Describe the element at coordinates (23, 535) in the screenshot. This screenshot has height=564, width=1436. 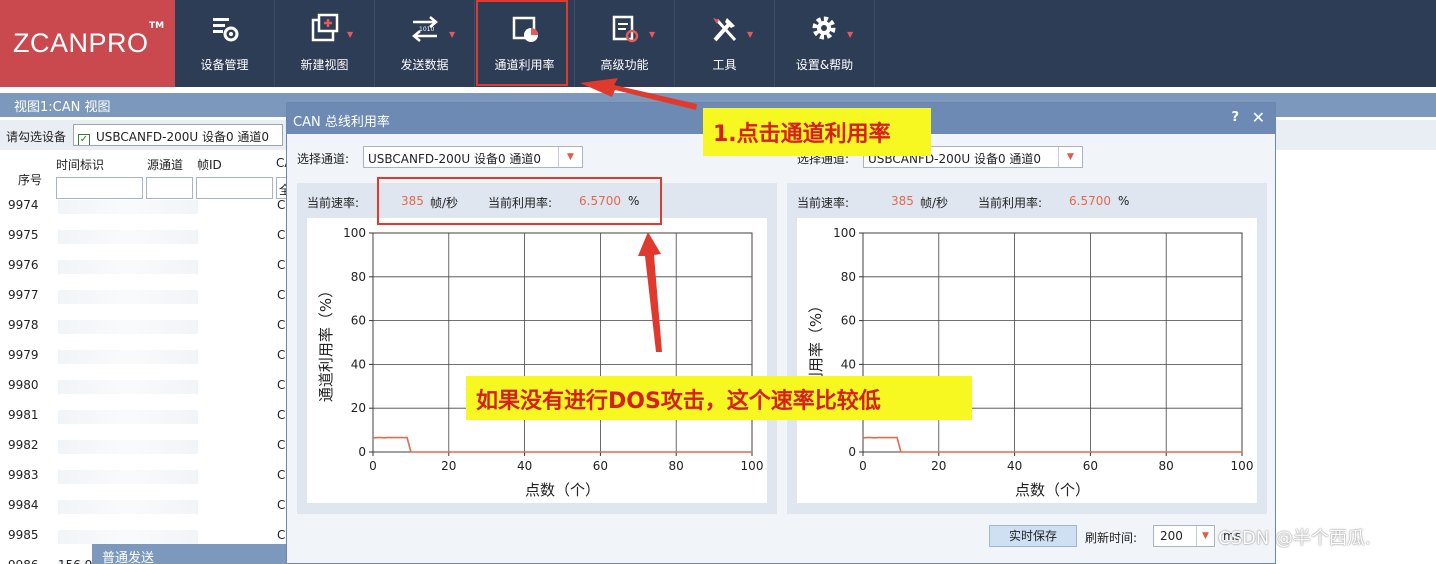
I see `table-row-seq: 9985` at that location.